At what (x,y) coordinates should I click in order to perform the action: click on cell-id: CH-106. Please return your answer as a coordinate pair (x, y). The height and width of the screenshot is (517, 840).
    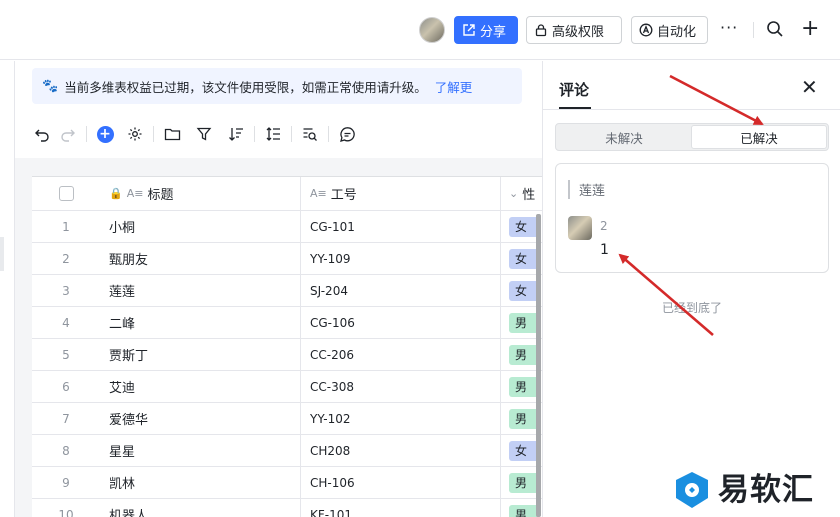
    Looking at the image, I should click on (401, 482).